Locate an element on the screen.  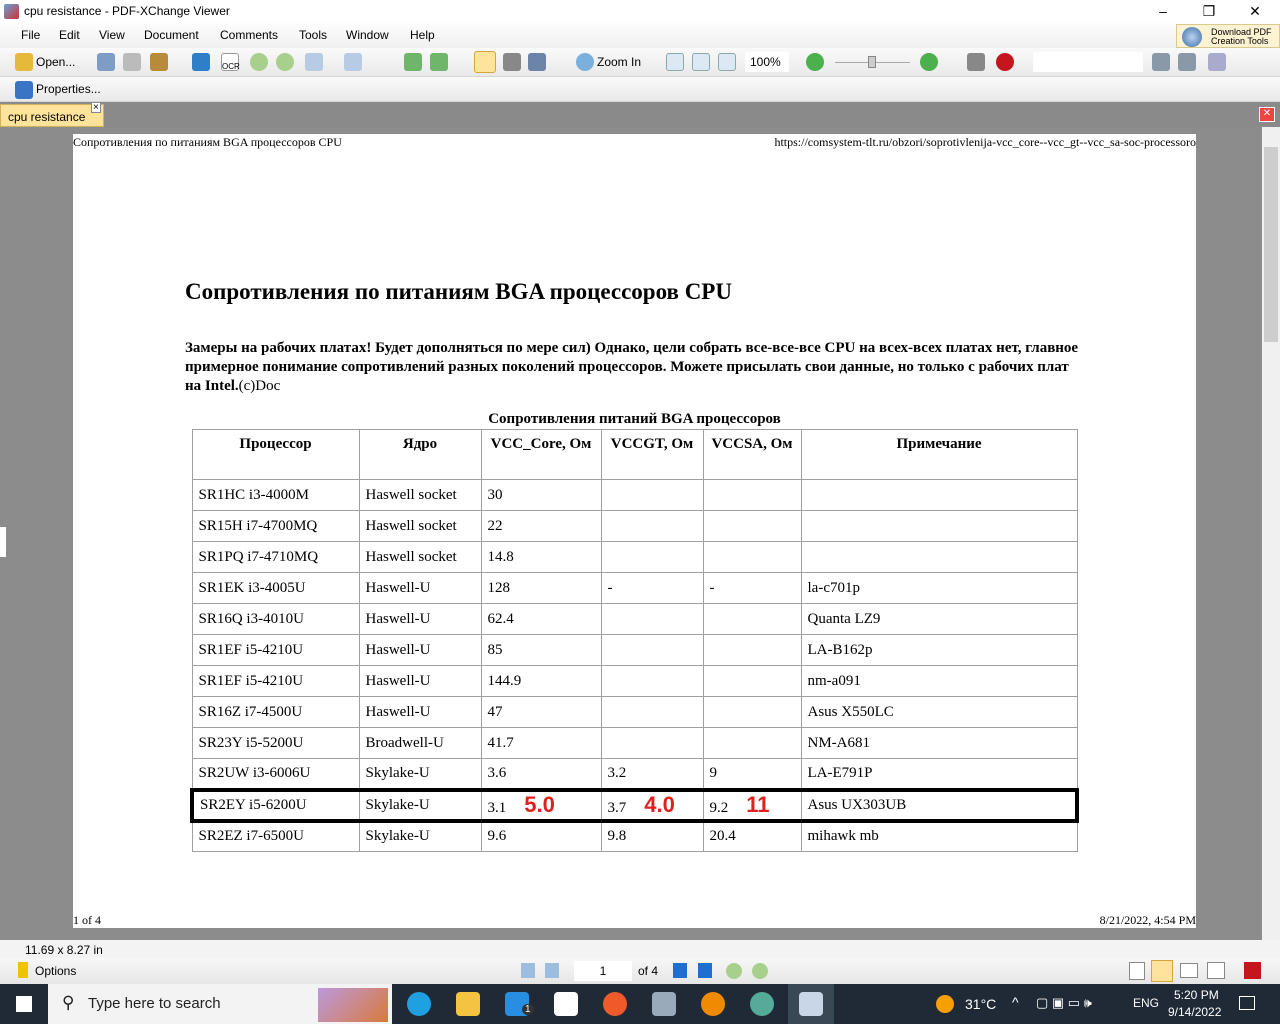
network-app-icon is located at coordinates (664, 1004).